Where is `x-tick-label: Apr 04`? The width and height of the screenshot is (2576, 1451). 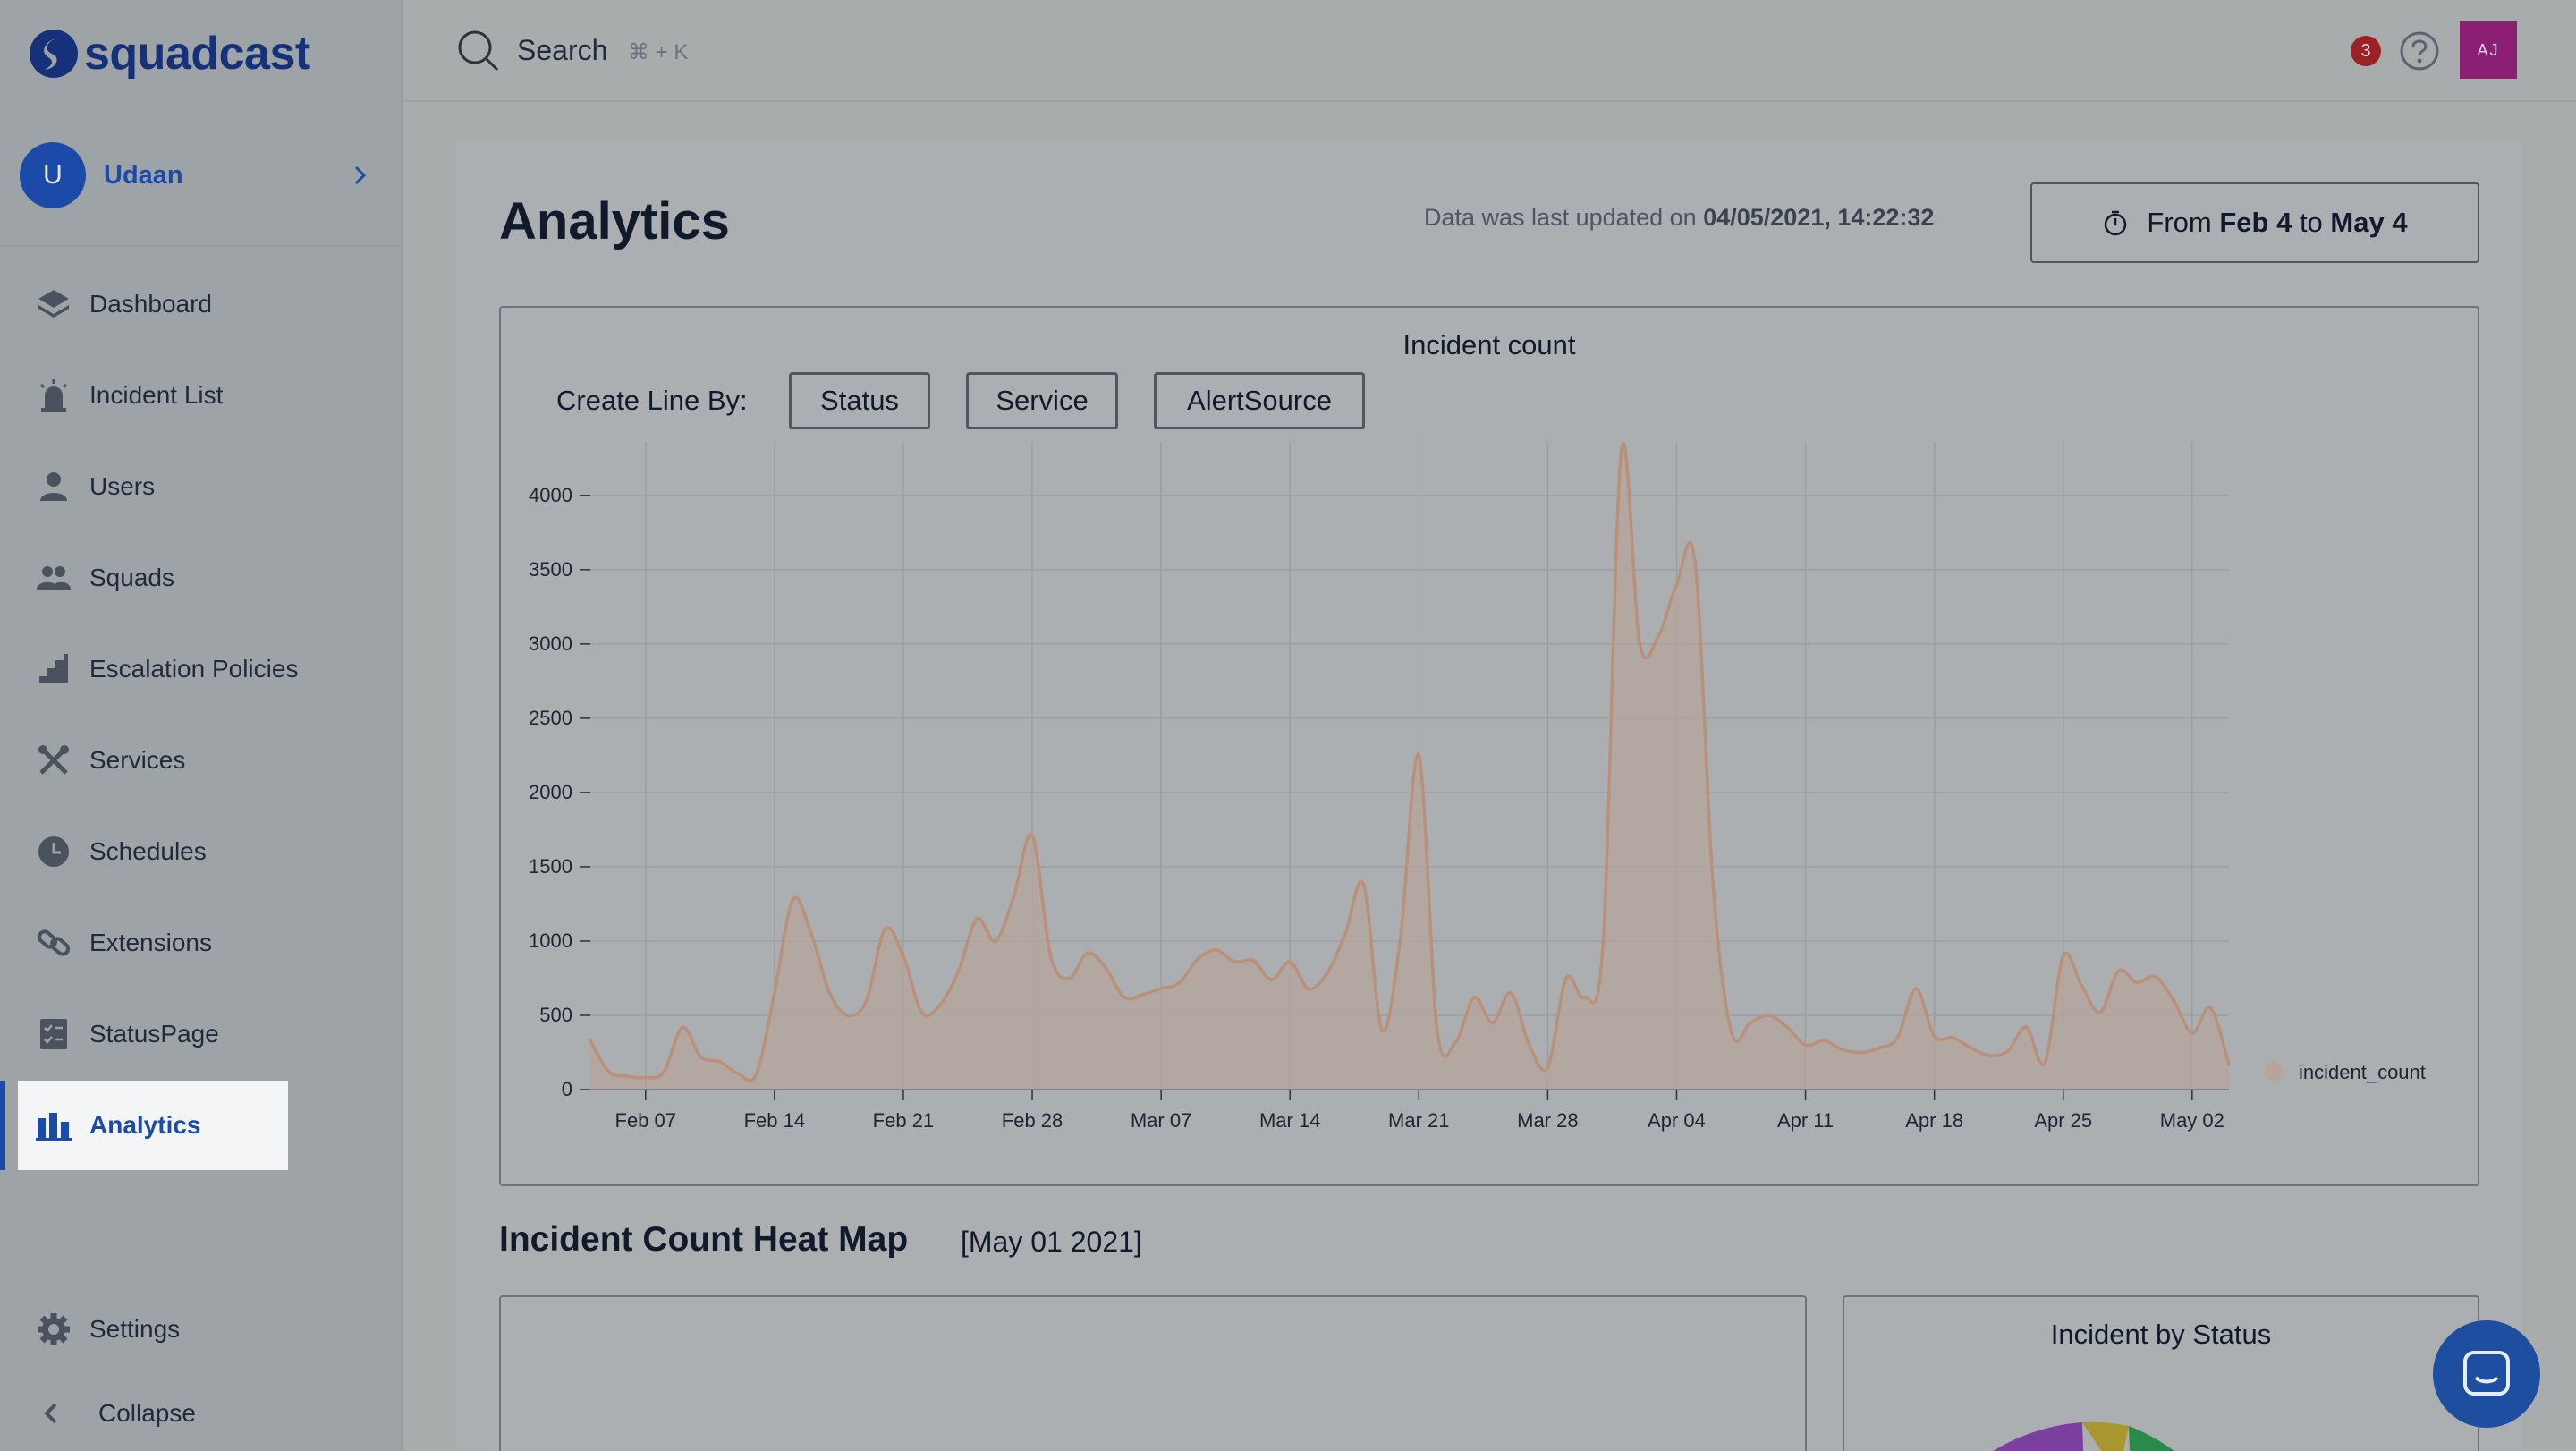
x-tick-label: Apr 04 is located at coordinates (1677, 1120).